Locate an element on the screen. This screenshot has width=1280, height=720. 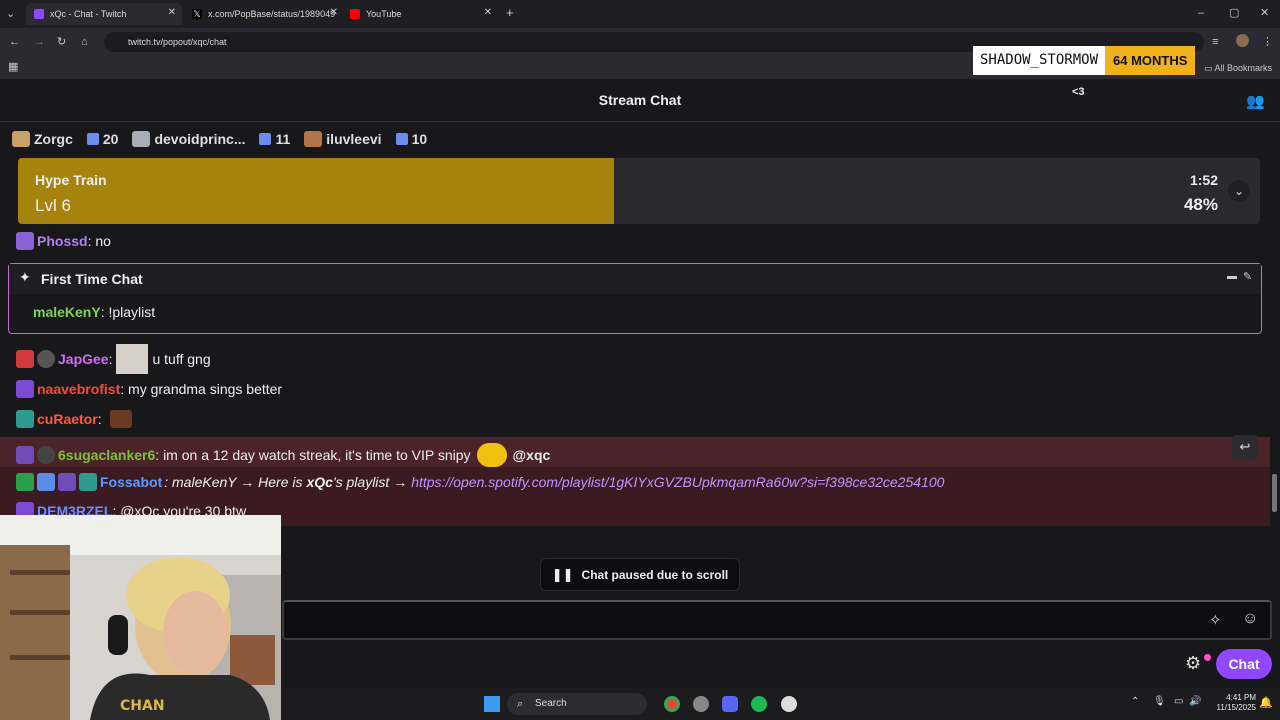
url-text: twitch.tv/popout/xqc/chat is located at coordinates (177, 42).